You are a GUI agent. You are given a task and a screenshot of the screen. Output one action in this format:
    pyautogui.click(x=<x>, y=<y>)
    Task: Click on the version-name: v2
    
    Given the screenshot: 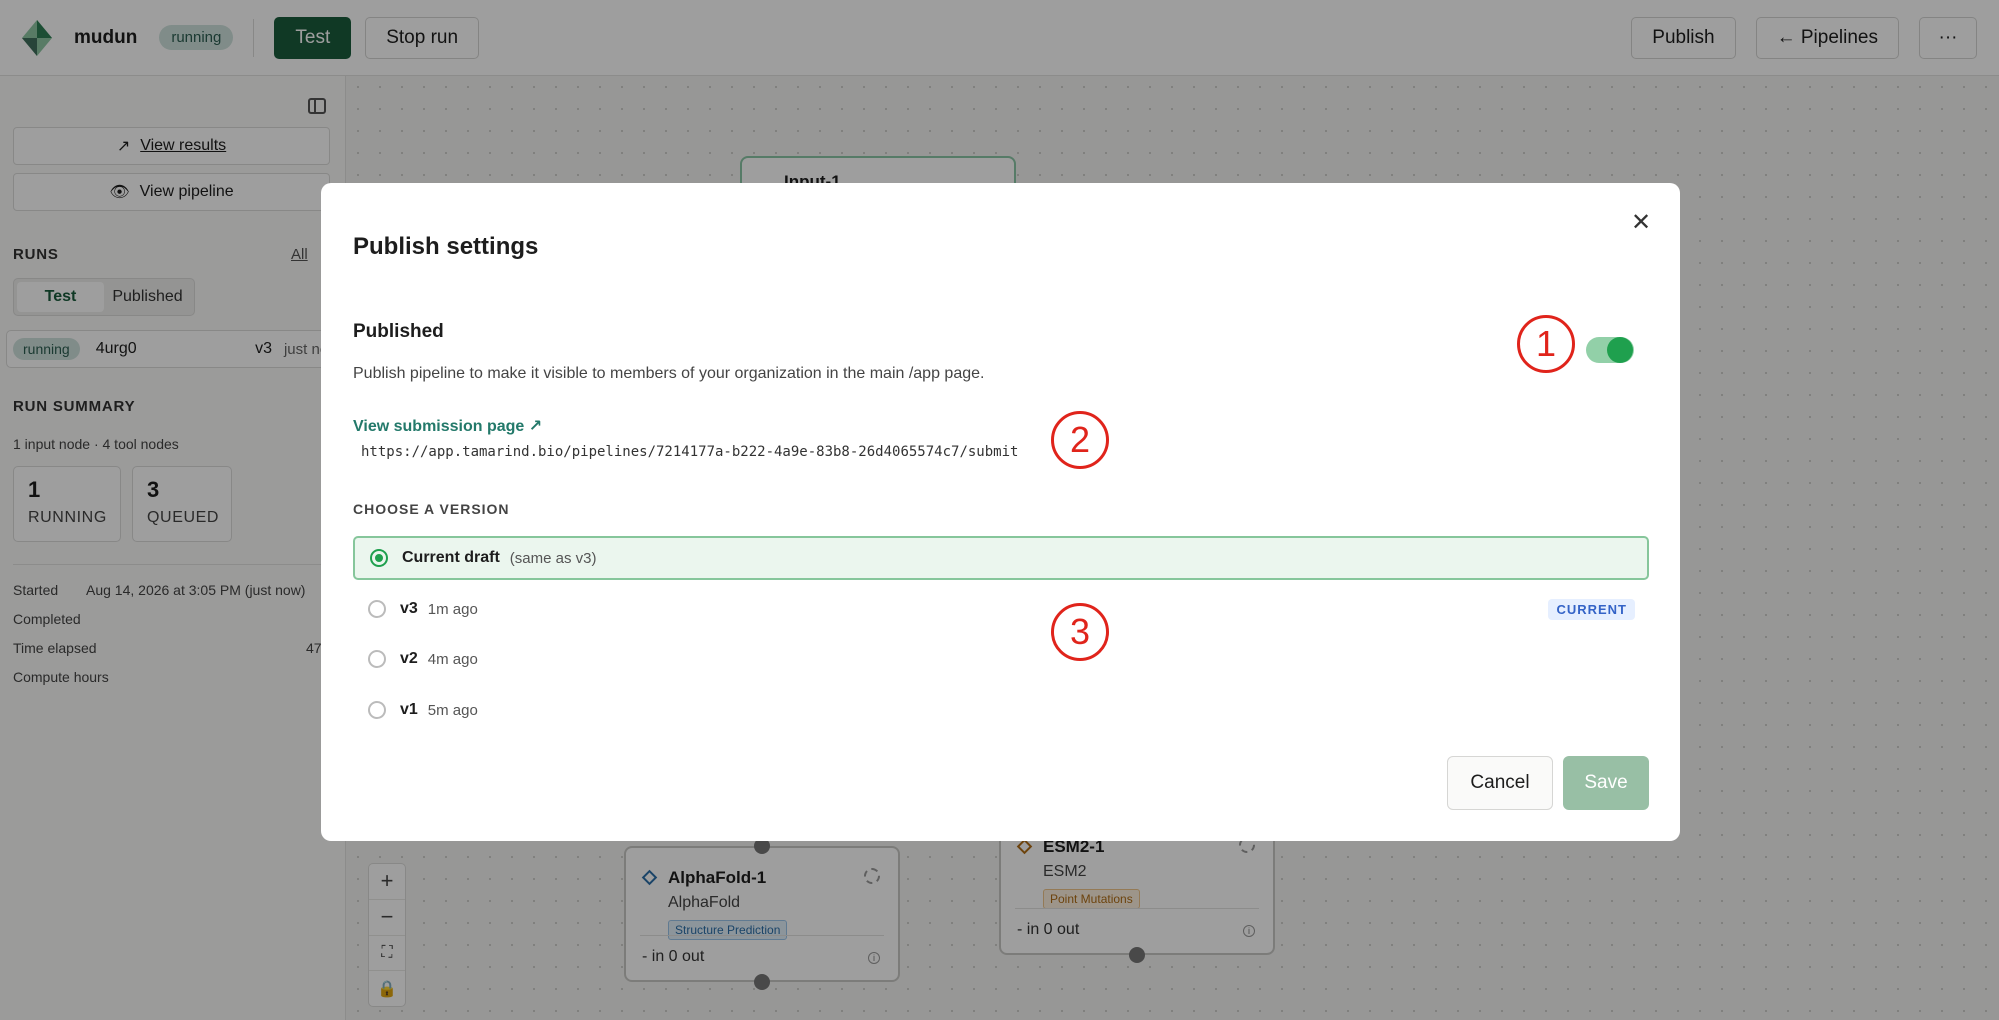 What is the action you would take?
    pyautogui.click(x=409, y=658)
    